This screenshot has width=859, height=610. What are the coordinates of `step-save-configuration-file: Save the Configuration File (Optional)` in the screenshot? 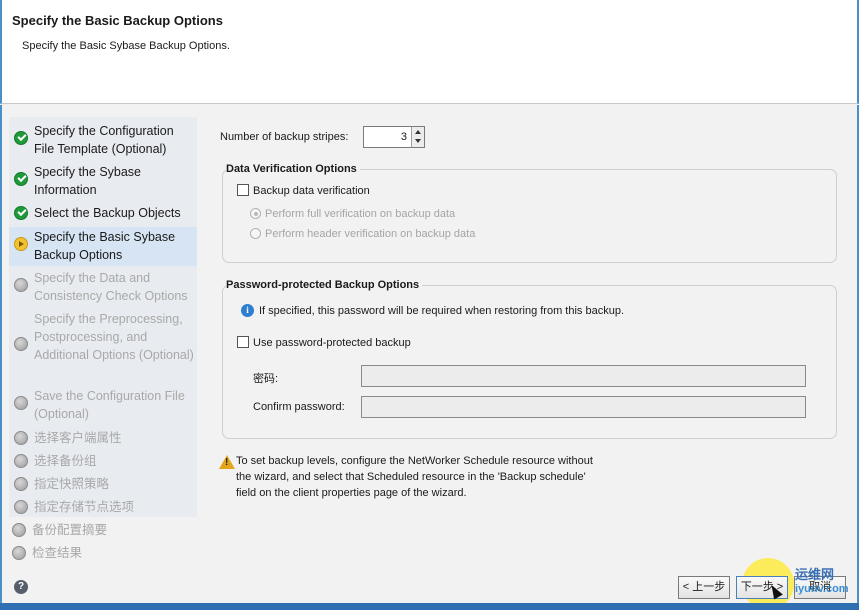 It's located at (103, 406).